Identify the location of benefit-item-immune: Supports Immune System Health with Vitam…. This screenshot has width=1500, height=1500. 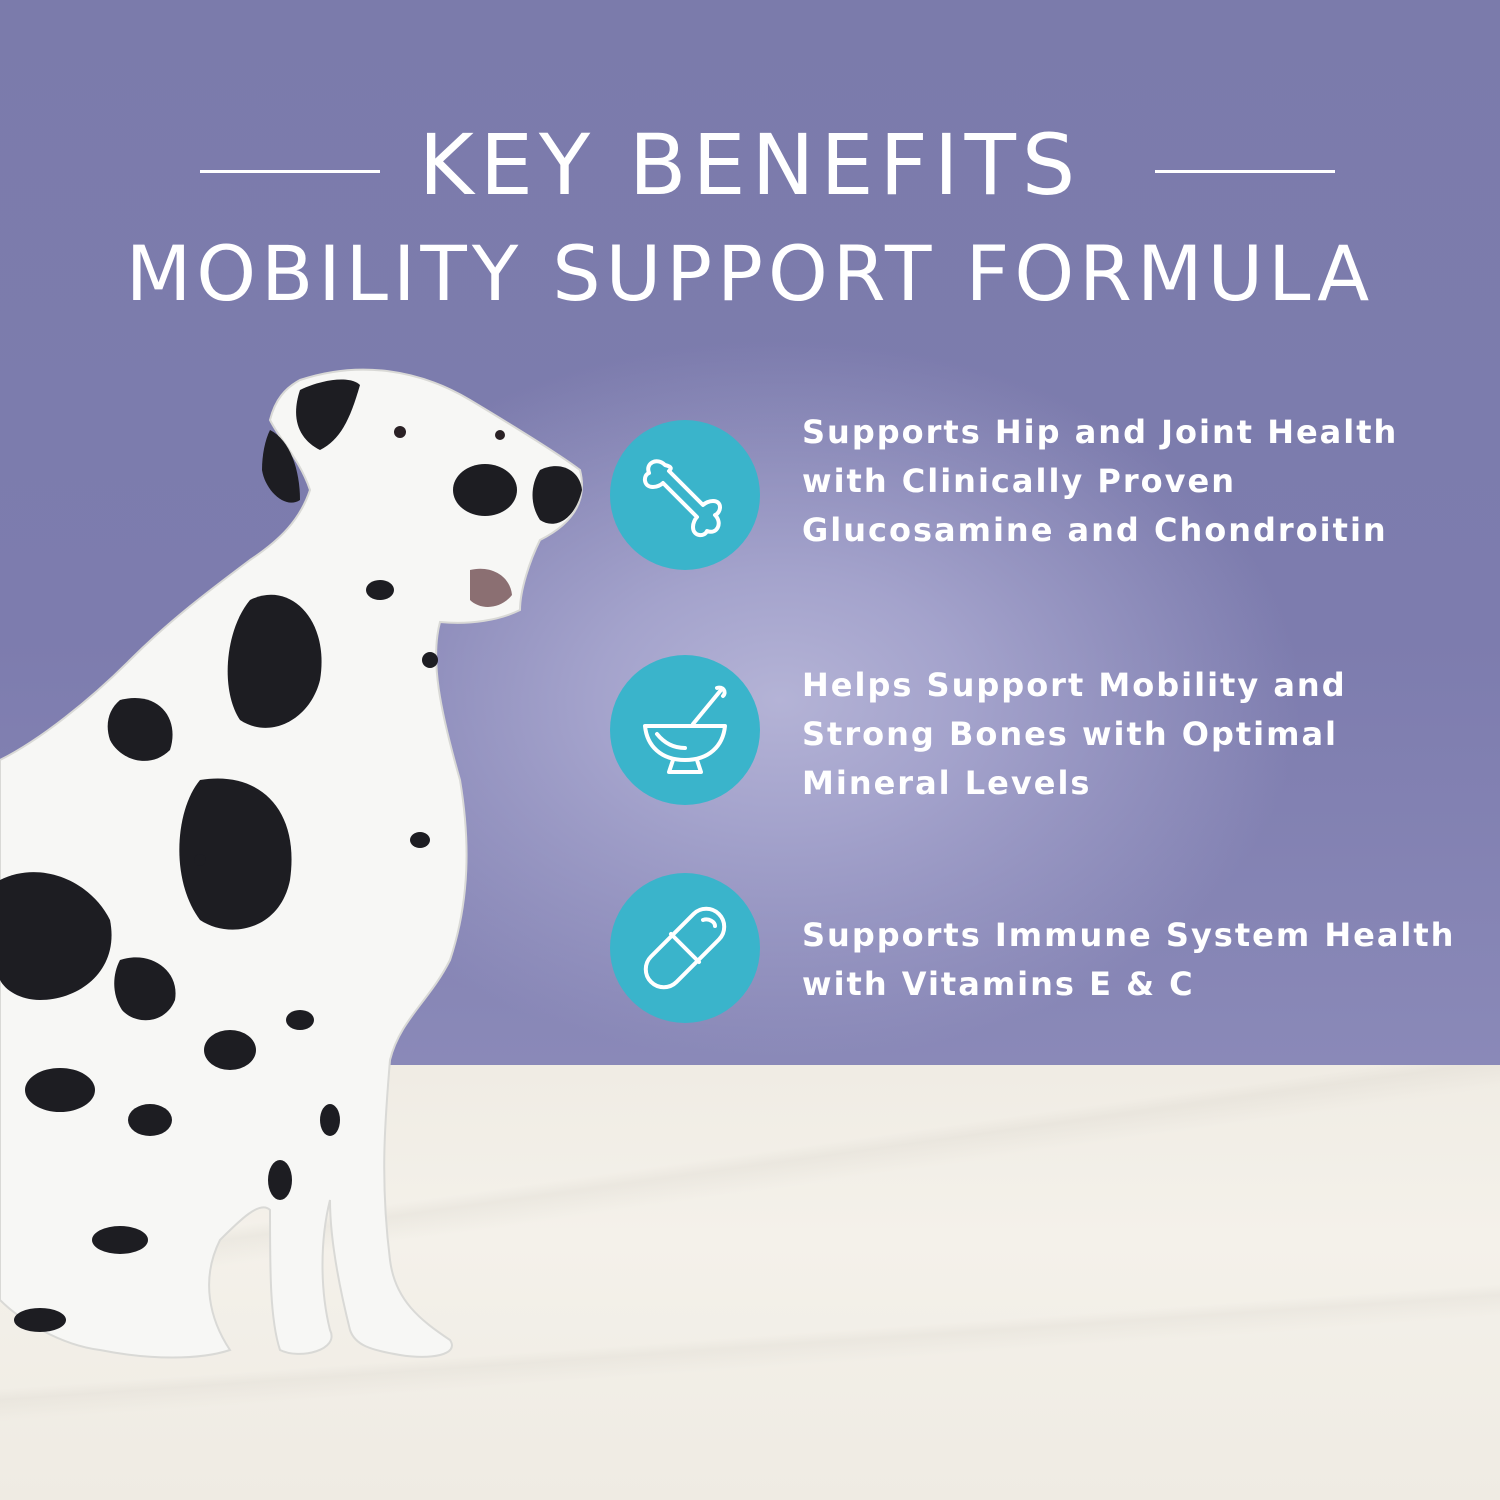
(1050, 948).